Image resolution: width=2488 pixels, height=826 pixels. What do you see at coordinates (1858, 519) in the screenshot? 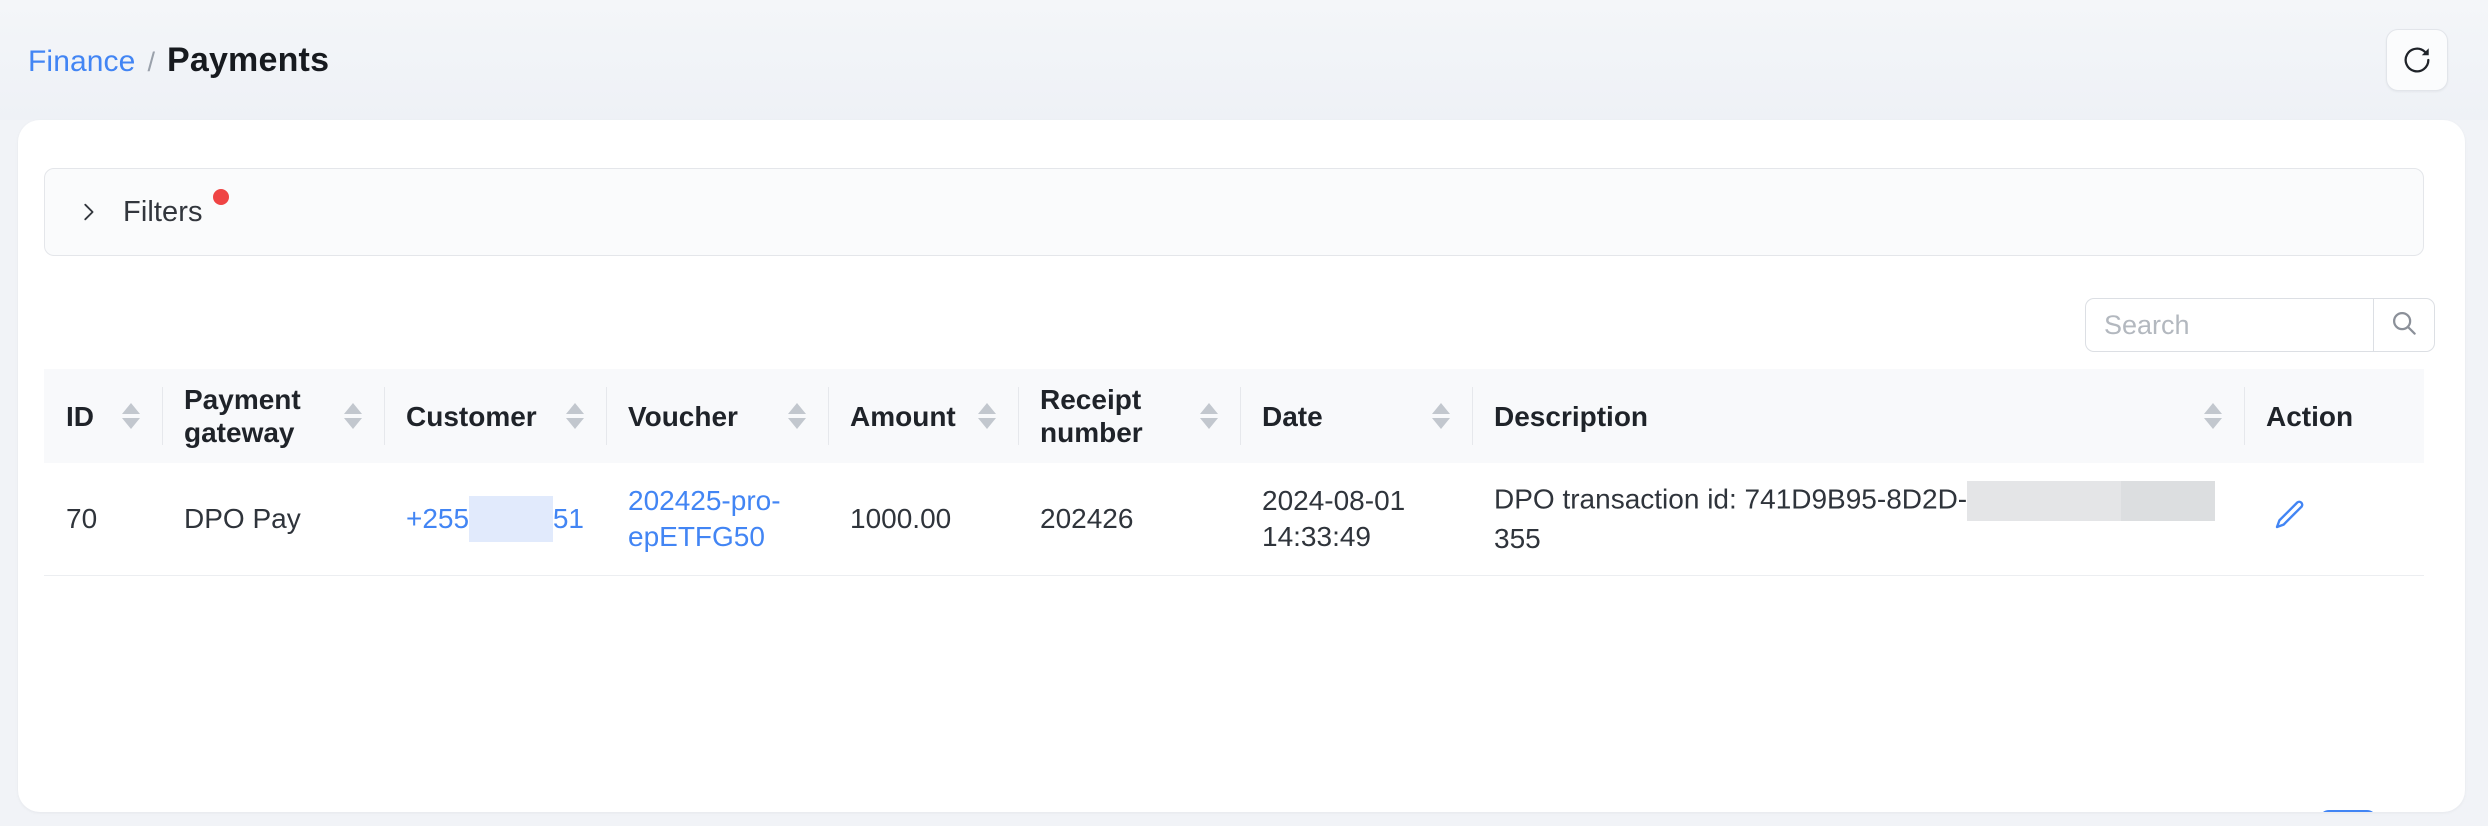
I see `cell-description: DPO transaction id: 741D9B95-8D2D- 355` at bounding box center [1858, 519].